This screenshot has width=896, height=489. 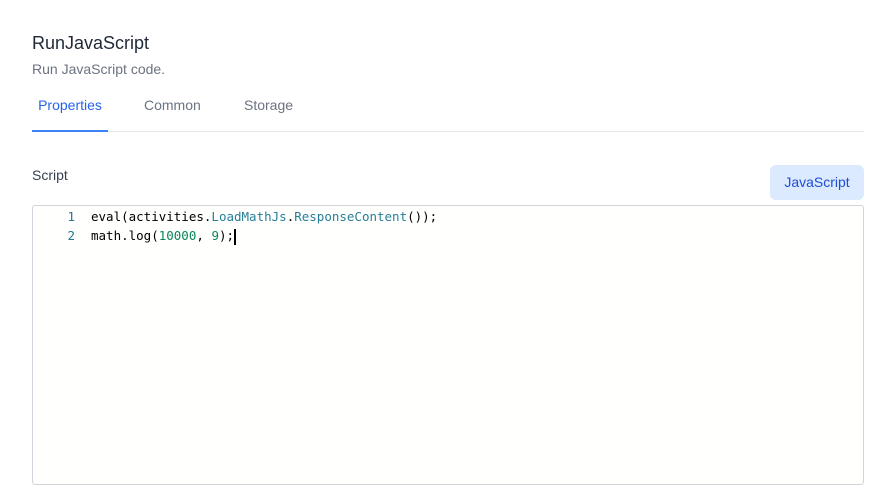 I want to click on code-token: math.log(, so click(x=125, y=235).